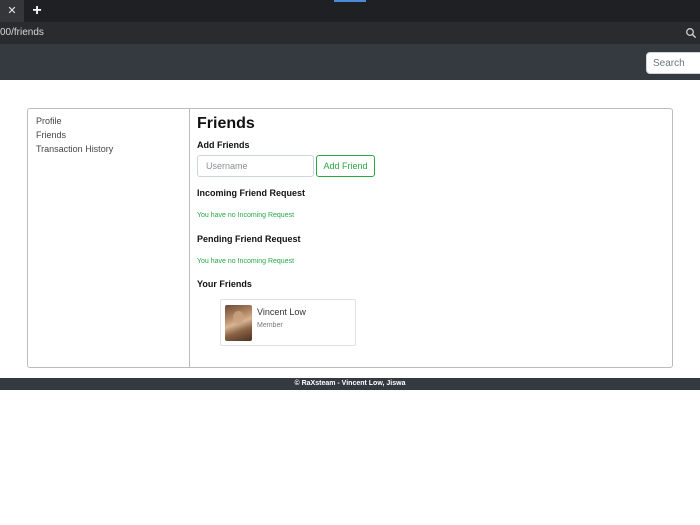 The image size is (700, 525). What do you see at coordinates (255, 166) in the screenshot?
I see `username-input` at bounding box center [255, 166].